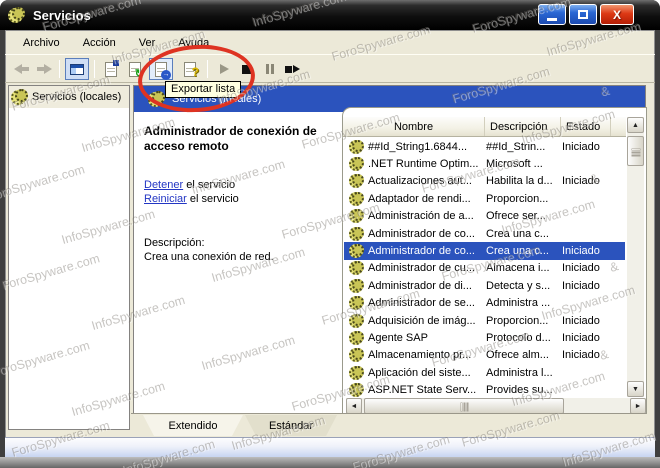 Image resolution: width=660 pixels, height=468 pixels. I want to click on back-icon, so click(22, 69).